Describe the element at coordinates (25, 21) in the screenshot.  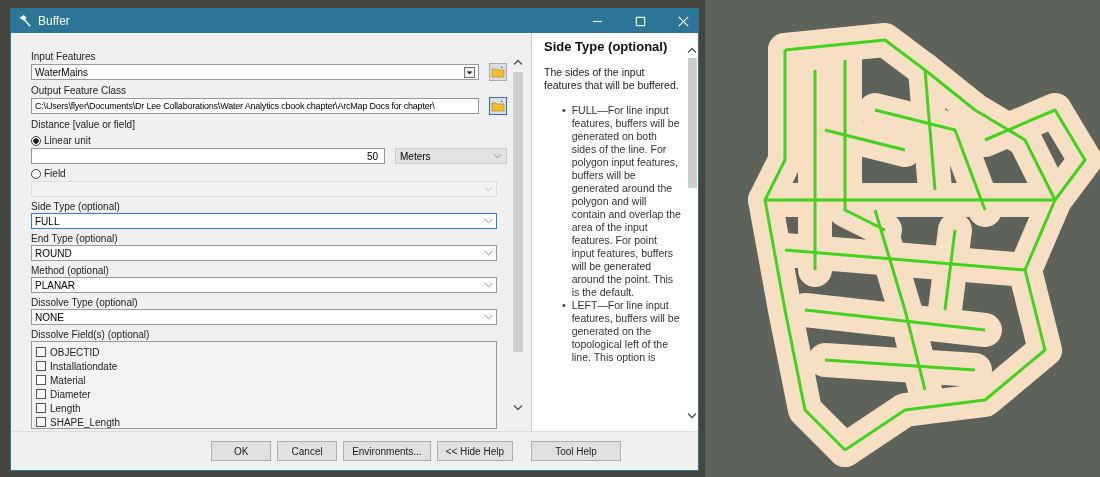
I see `hammer-icon` at that location.